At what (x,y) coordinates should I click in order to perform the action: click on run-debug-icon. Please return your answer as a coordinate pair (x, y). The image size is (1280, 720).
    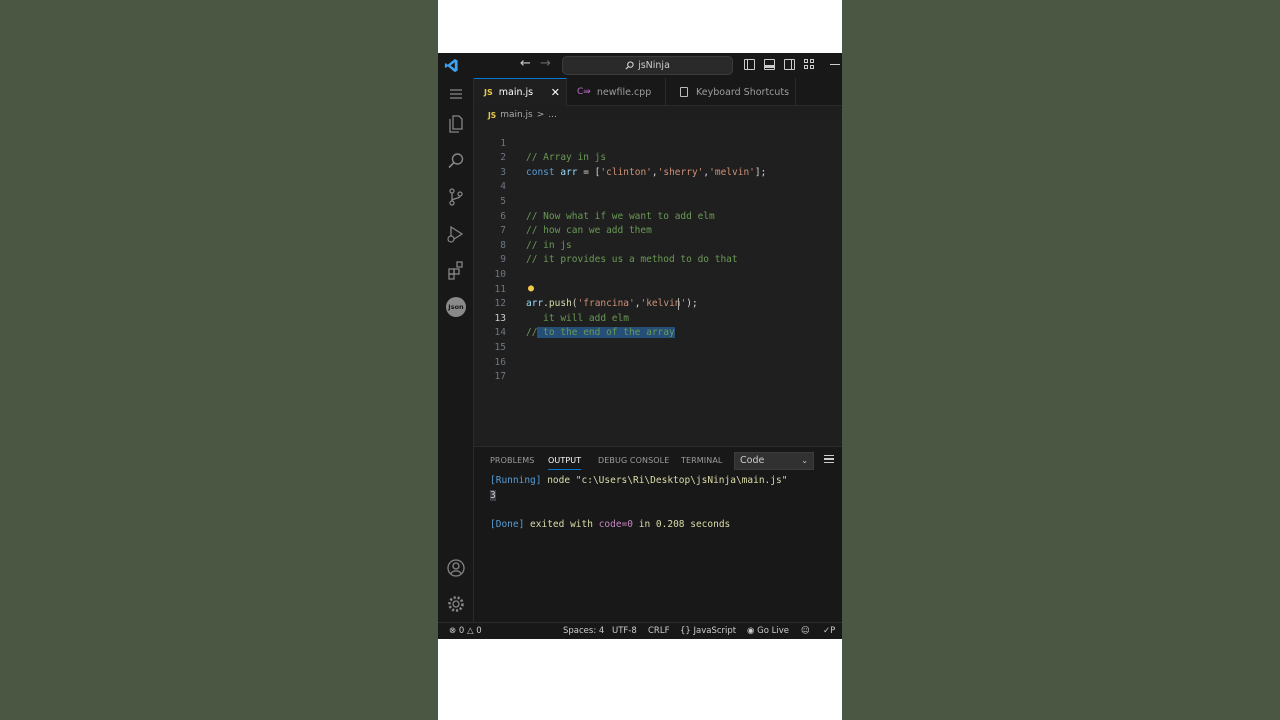
    Looking at the image, I should click on (456, 234).